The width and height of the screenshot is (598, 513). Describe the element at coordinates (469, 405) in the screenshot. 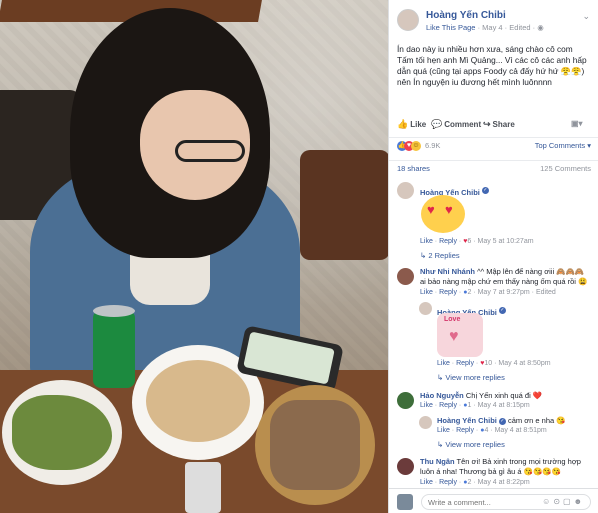

I see `comment-reaction-count: 1` at that location.